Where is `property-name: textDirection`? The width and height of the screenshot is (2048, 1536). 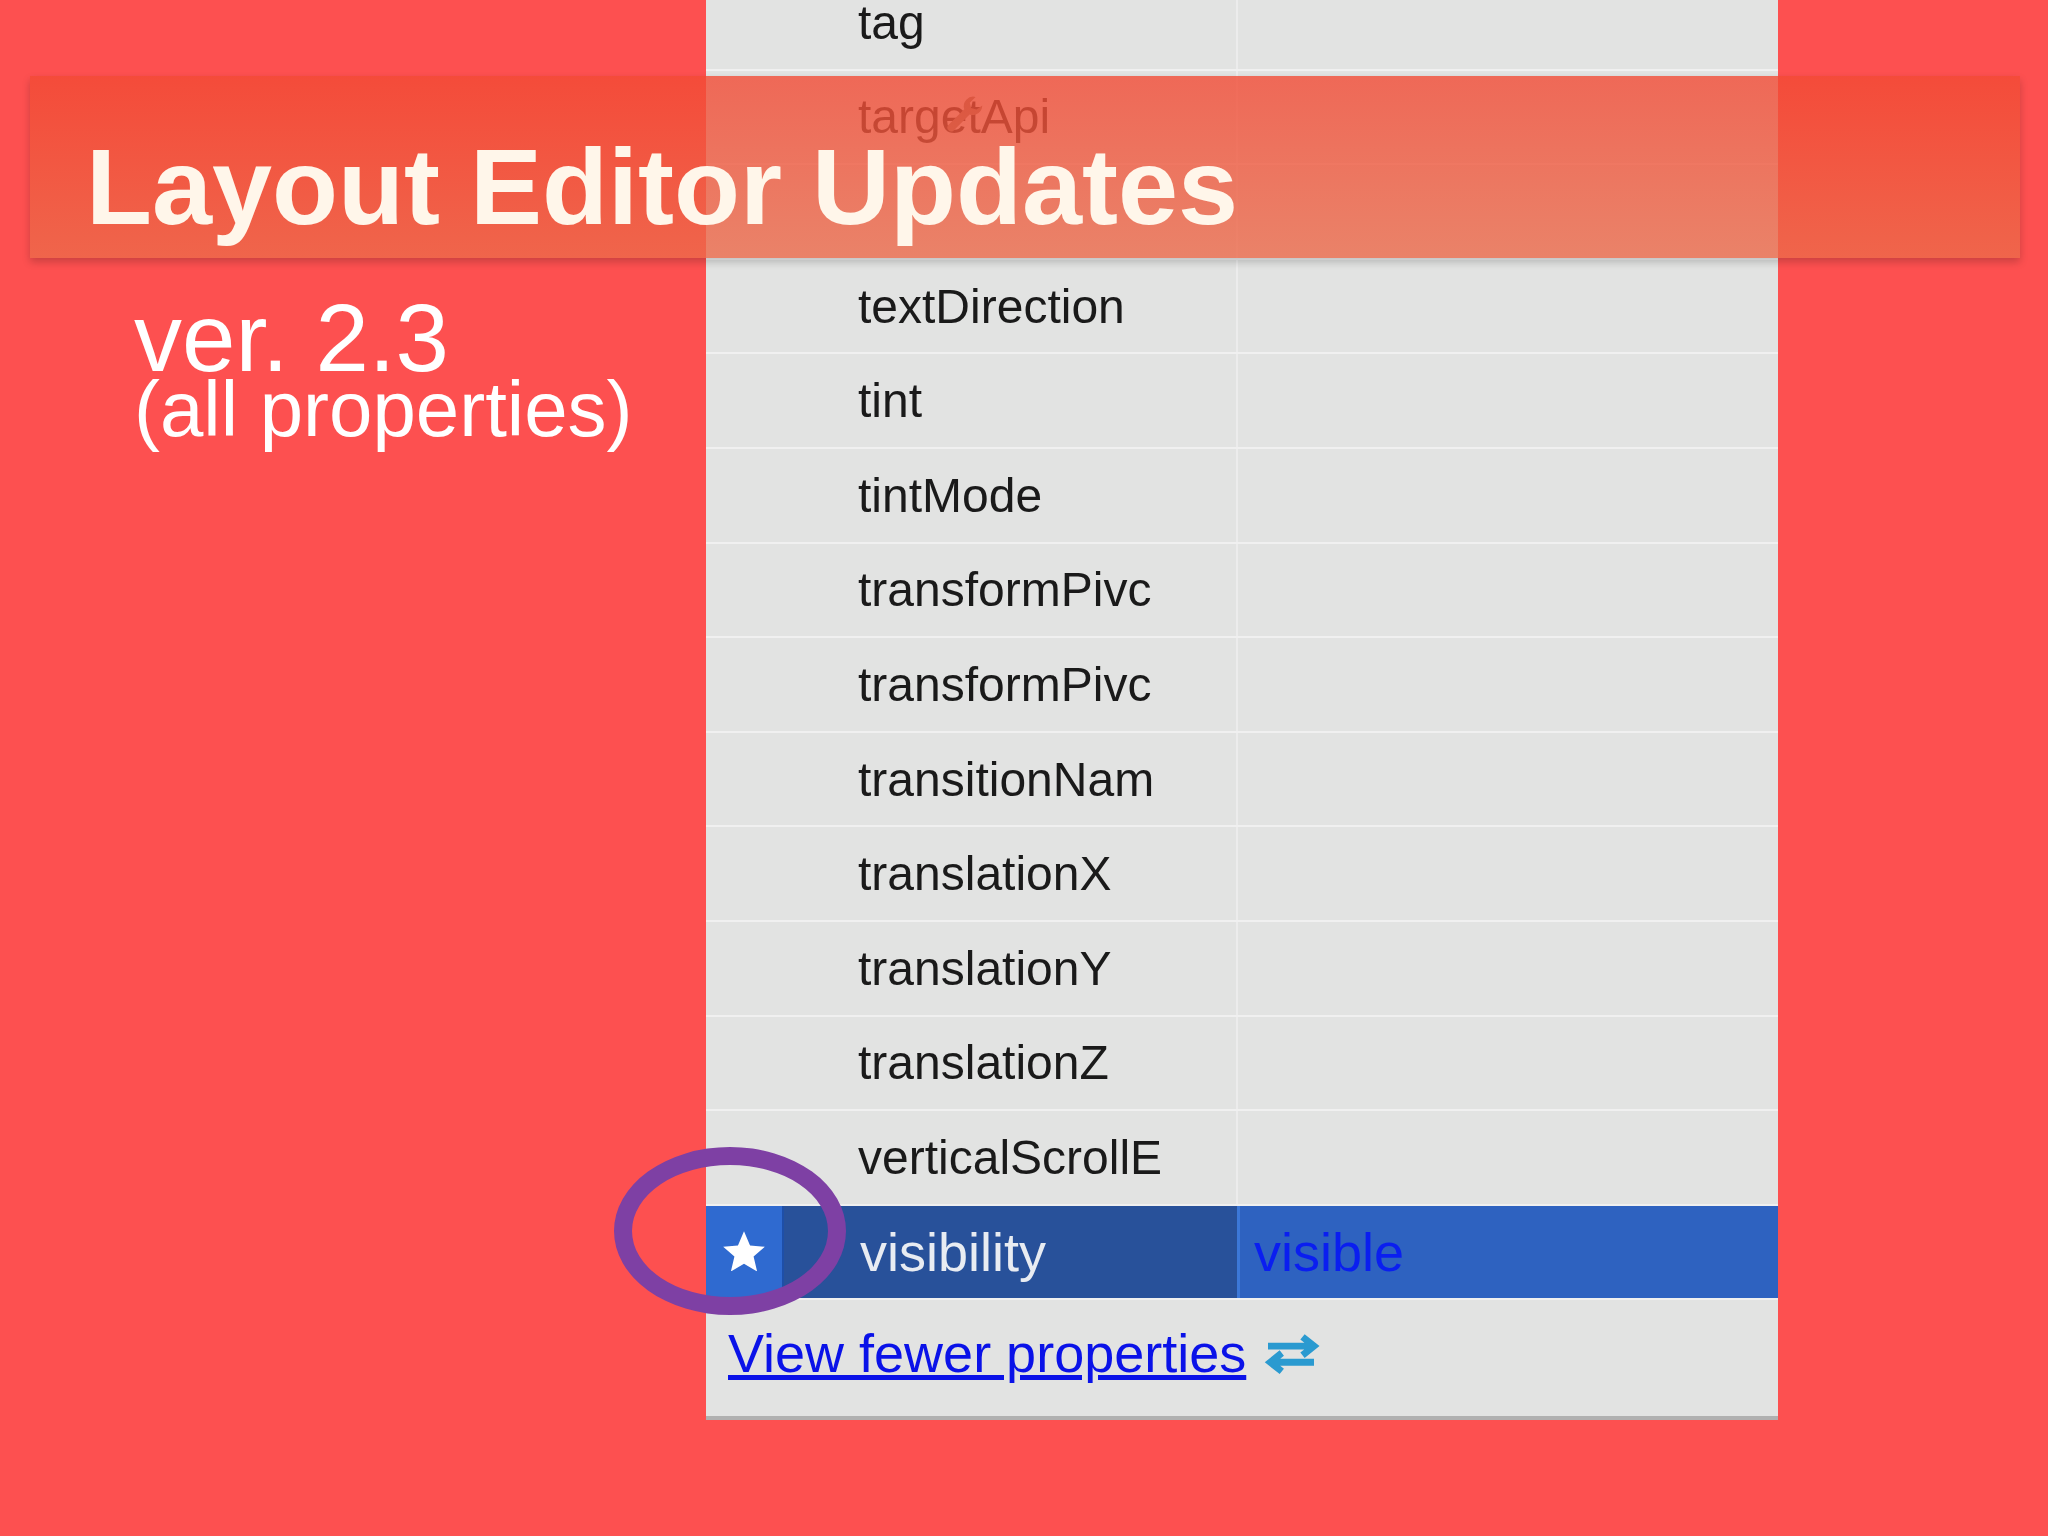
property-name: textDirection is located at coordinates (991, 306).